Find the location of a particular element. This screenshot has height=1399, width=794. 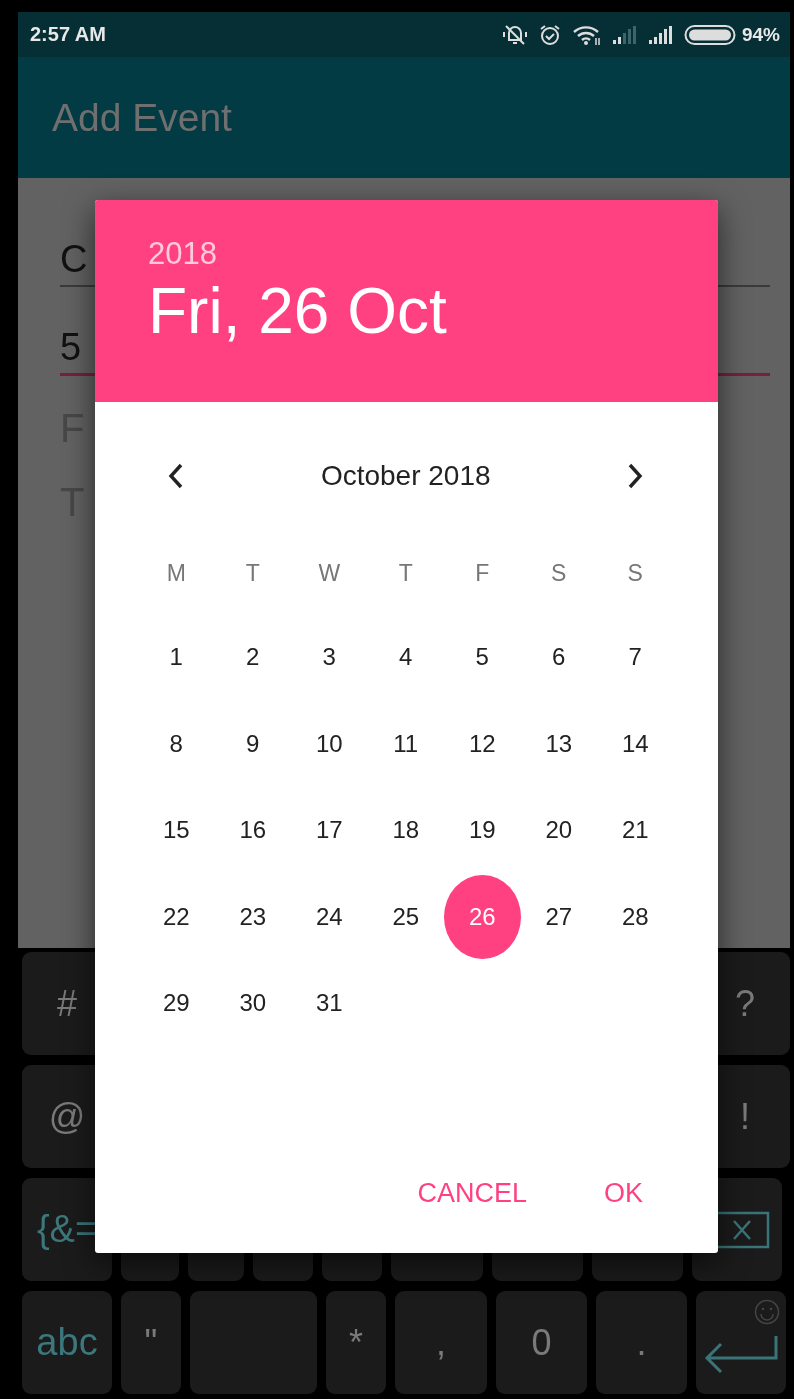

calendar-day: 29 is located at coordinates (176, 1003).